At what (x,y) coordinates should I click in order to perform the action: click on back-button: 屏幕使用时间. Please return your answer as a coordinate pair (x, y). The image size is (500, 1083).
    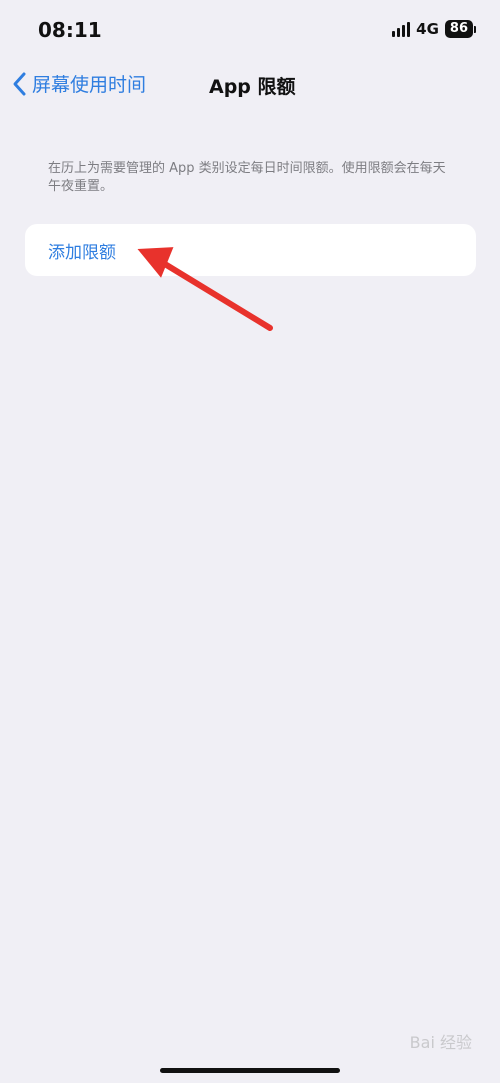
    Looking at the image, I should click on (79, 83).